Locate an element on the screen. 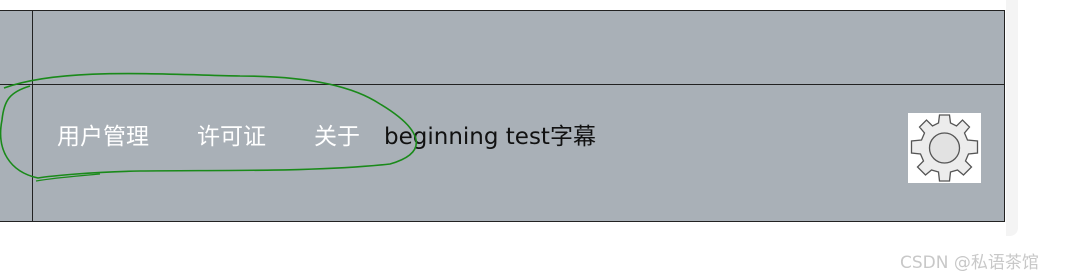  page-edge-strip is located at coordinates (1012, 118).